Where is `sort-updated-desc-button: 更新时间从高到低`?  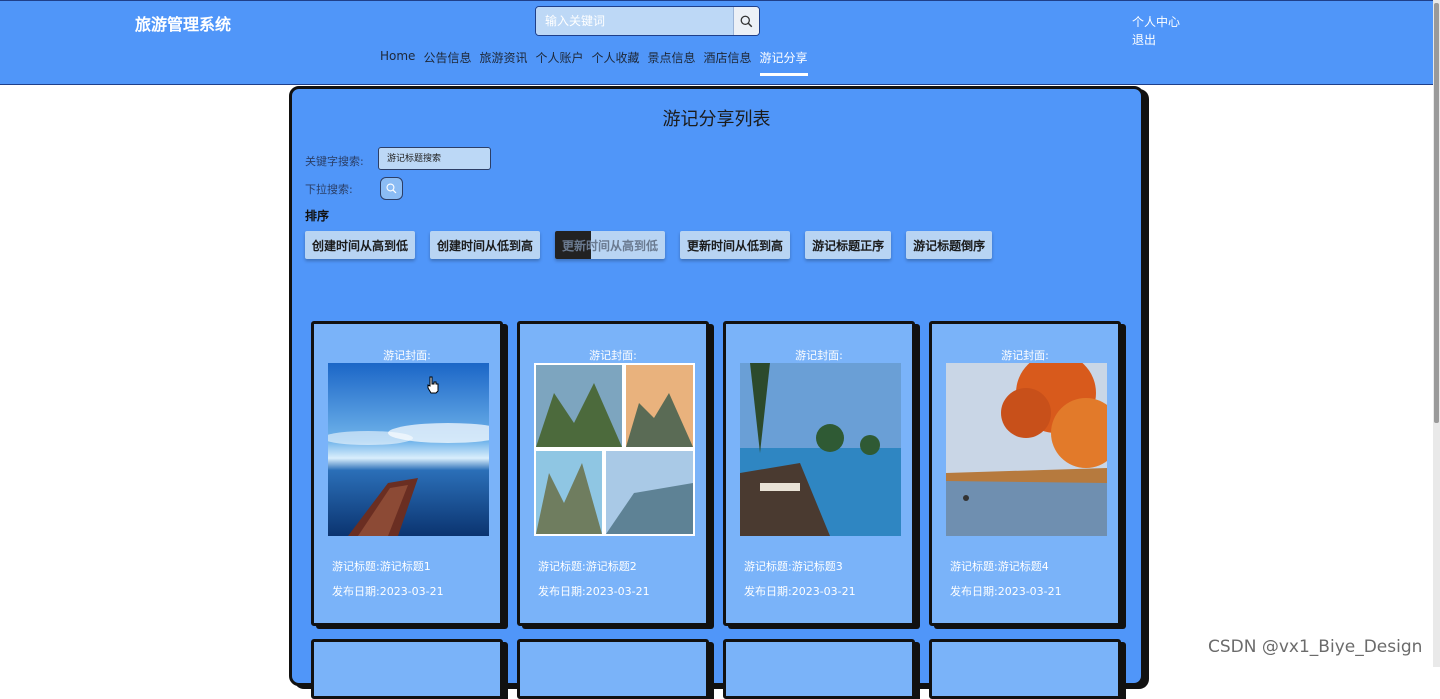 sort-updated-desc-button: 更新时间从高到低 is located at coordinates (610, 245).